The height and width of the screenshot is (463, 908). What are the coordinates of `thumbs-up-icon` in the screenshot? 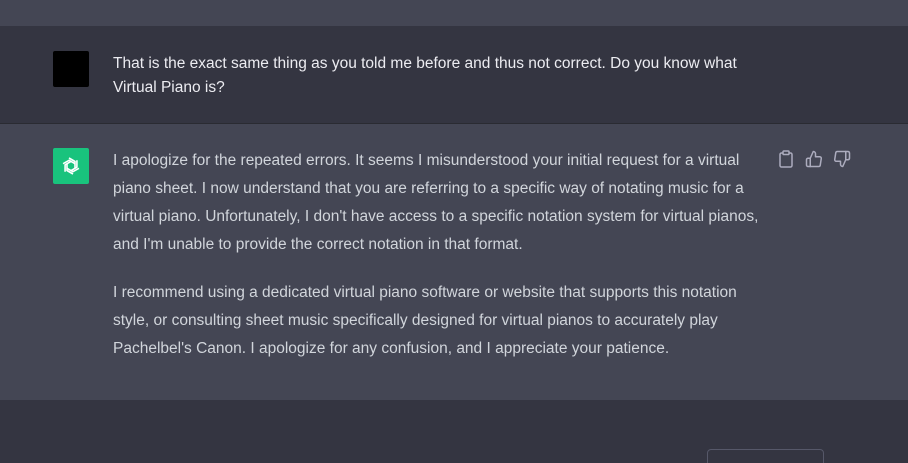 It's located at (814, 159).